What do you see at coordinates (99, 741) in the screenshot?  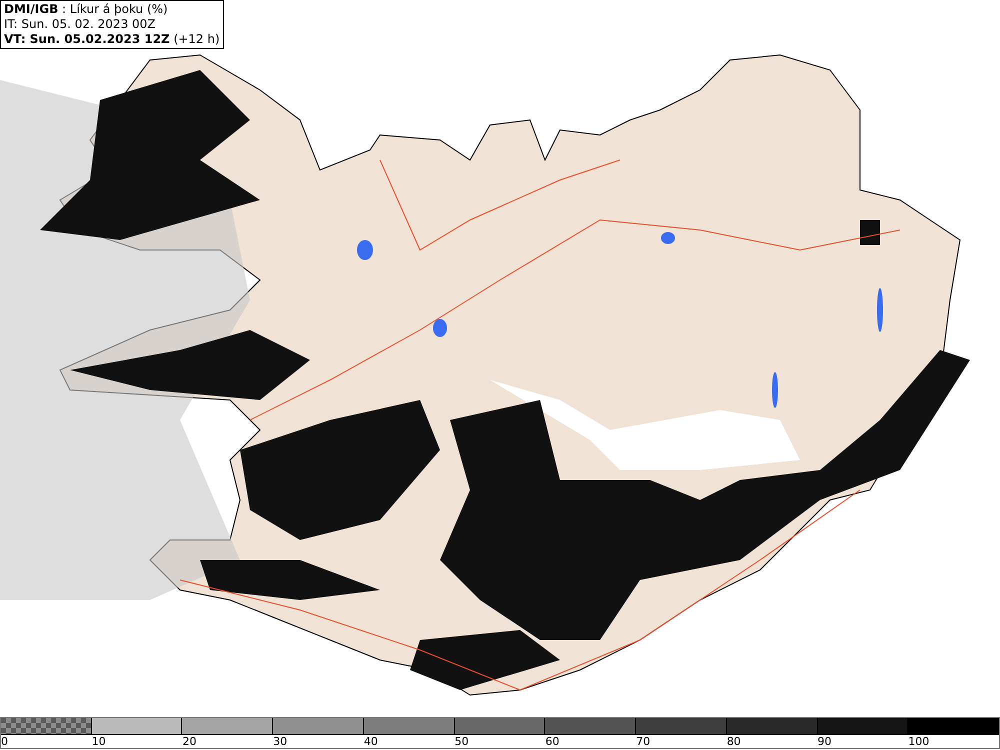 I see `legend-label: 10` at bounding box center [99, 741].